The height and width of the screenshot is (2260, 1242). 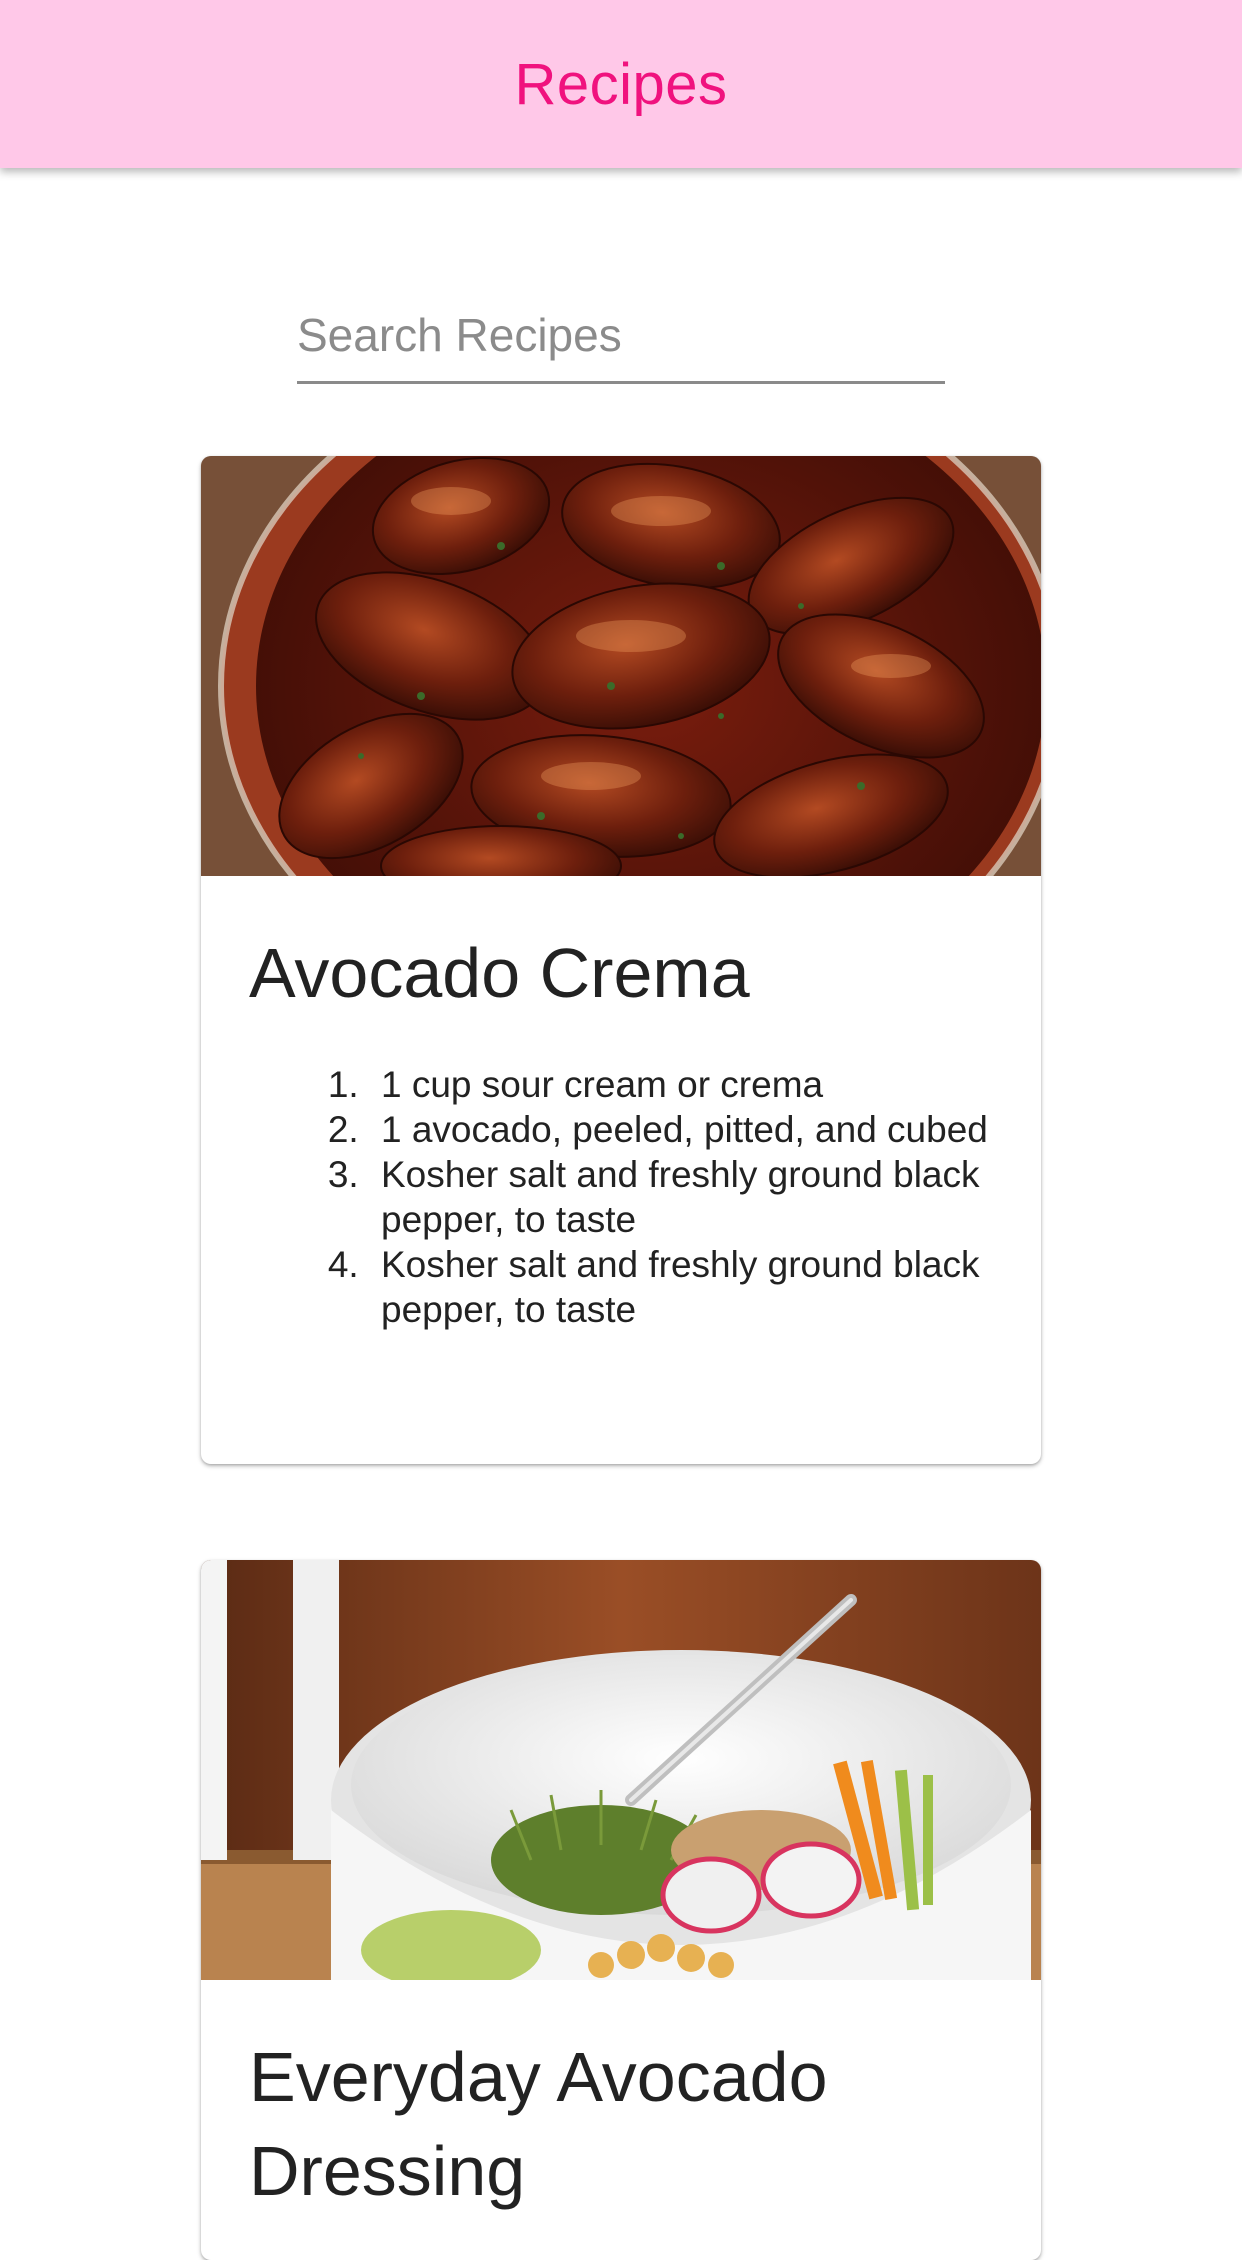 I want to click on app-title: Recipes, so click(x=621, y=84).